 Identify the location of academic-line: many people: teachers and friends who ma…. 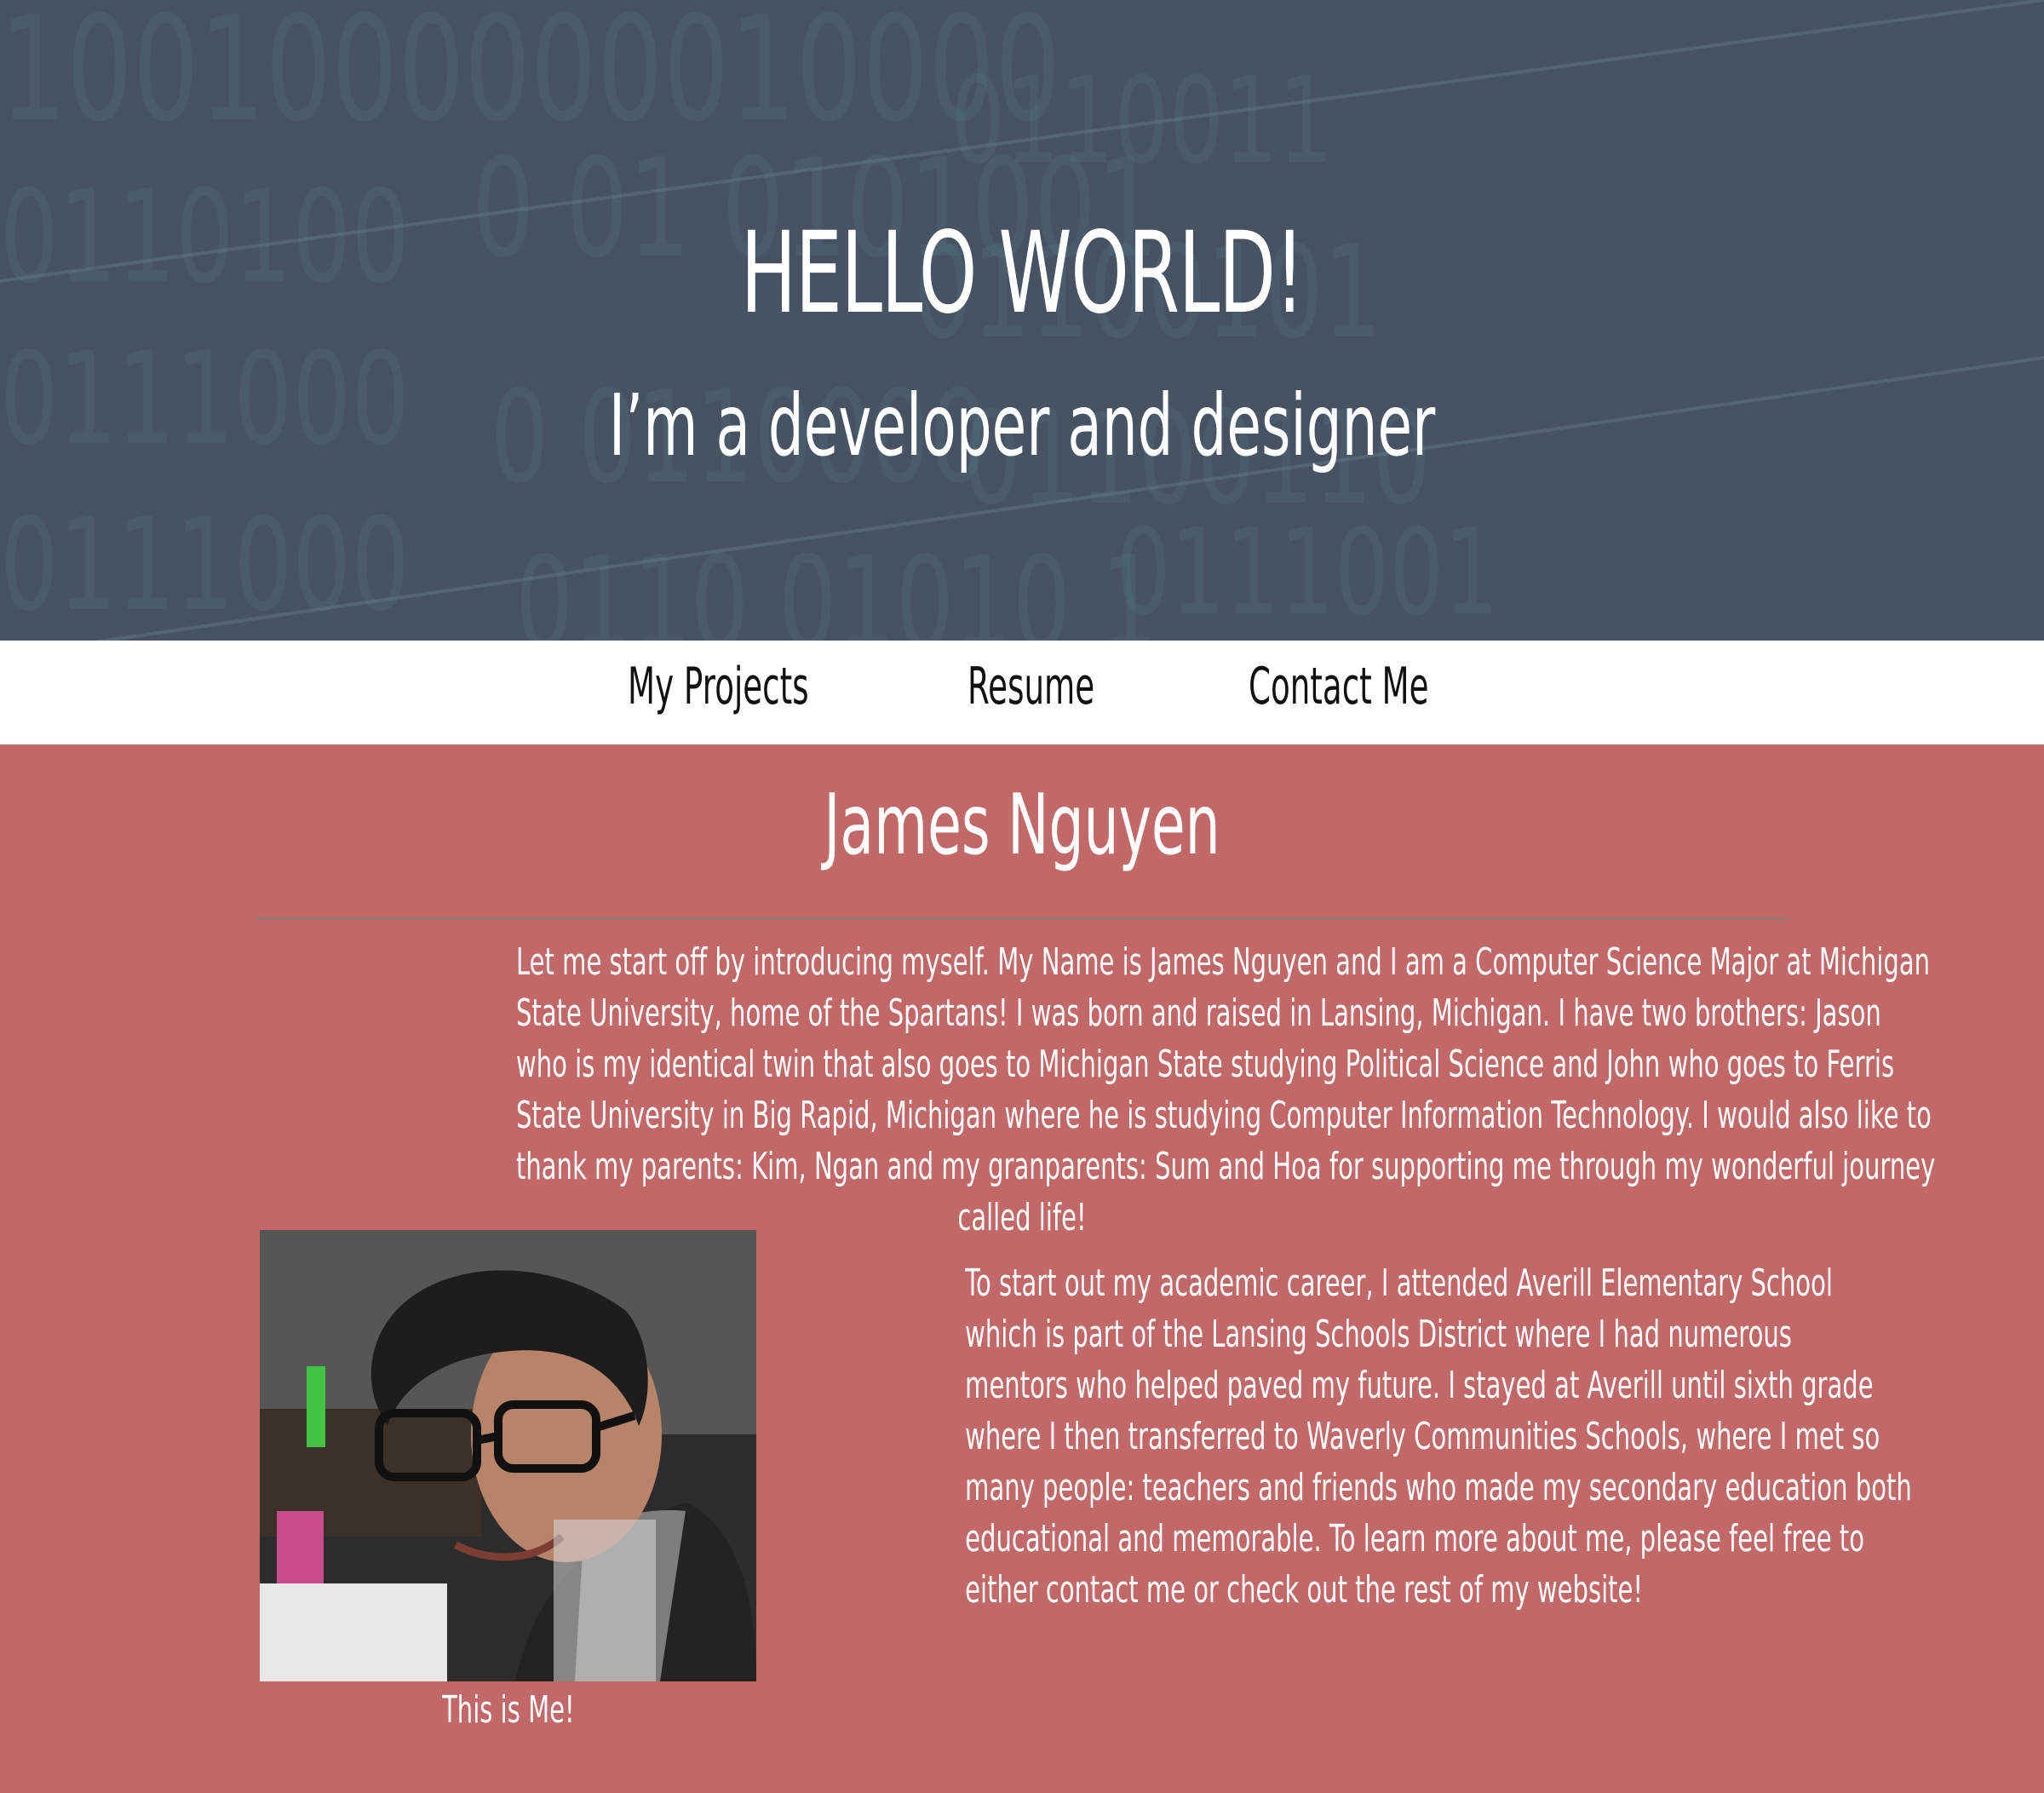
(1438, 1487).